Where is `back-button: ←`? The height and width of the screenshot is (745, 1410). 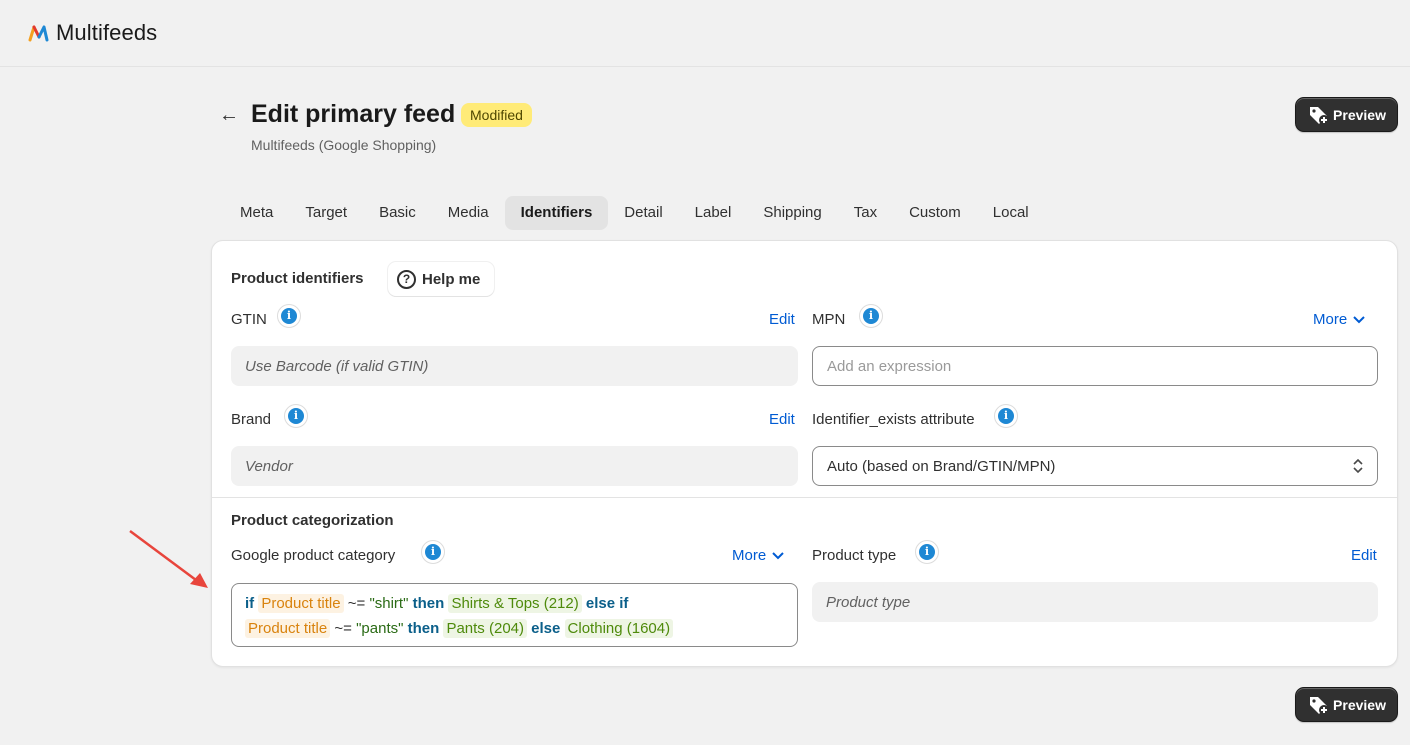 back-button: ← is located at coordinates (229, 115).